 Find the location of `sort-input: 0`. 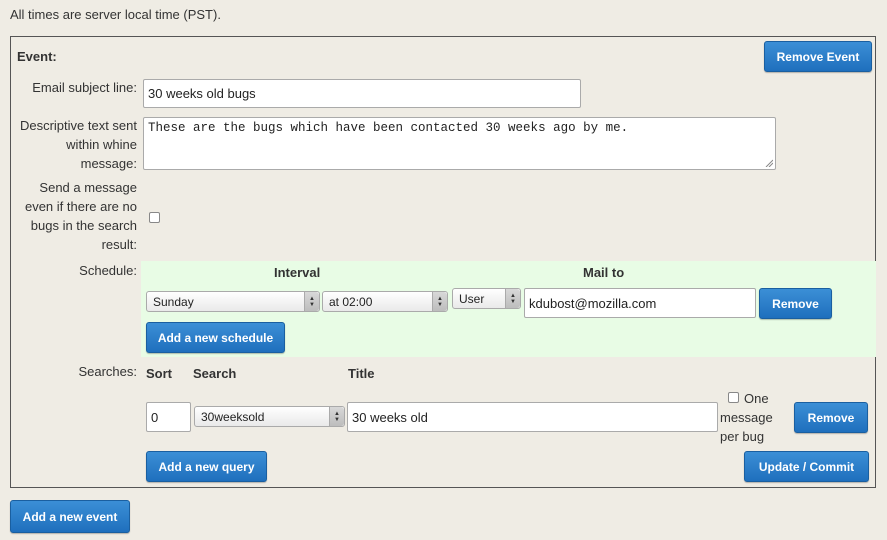

sort-input: 0 is located at coordinates (168, 417).